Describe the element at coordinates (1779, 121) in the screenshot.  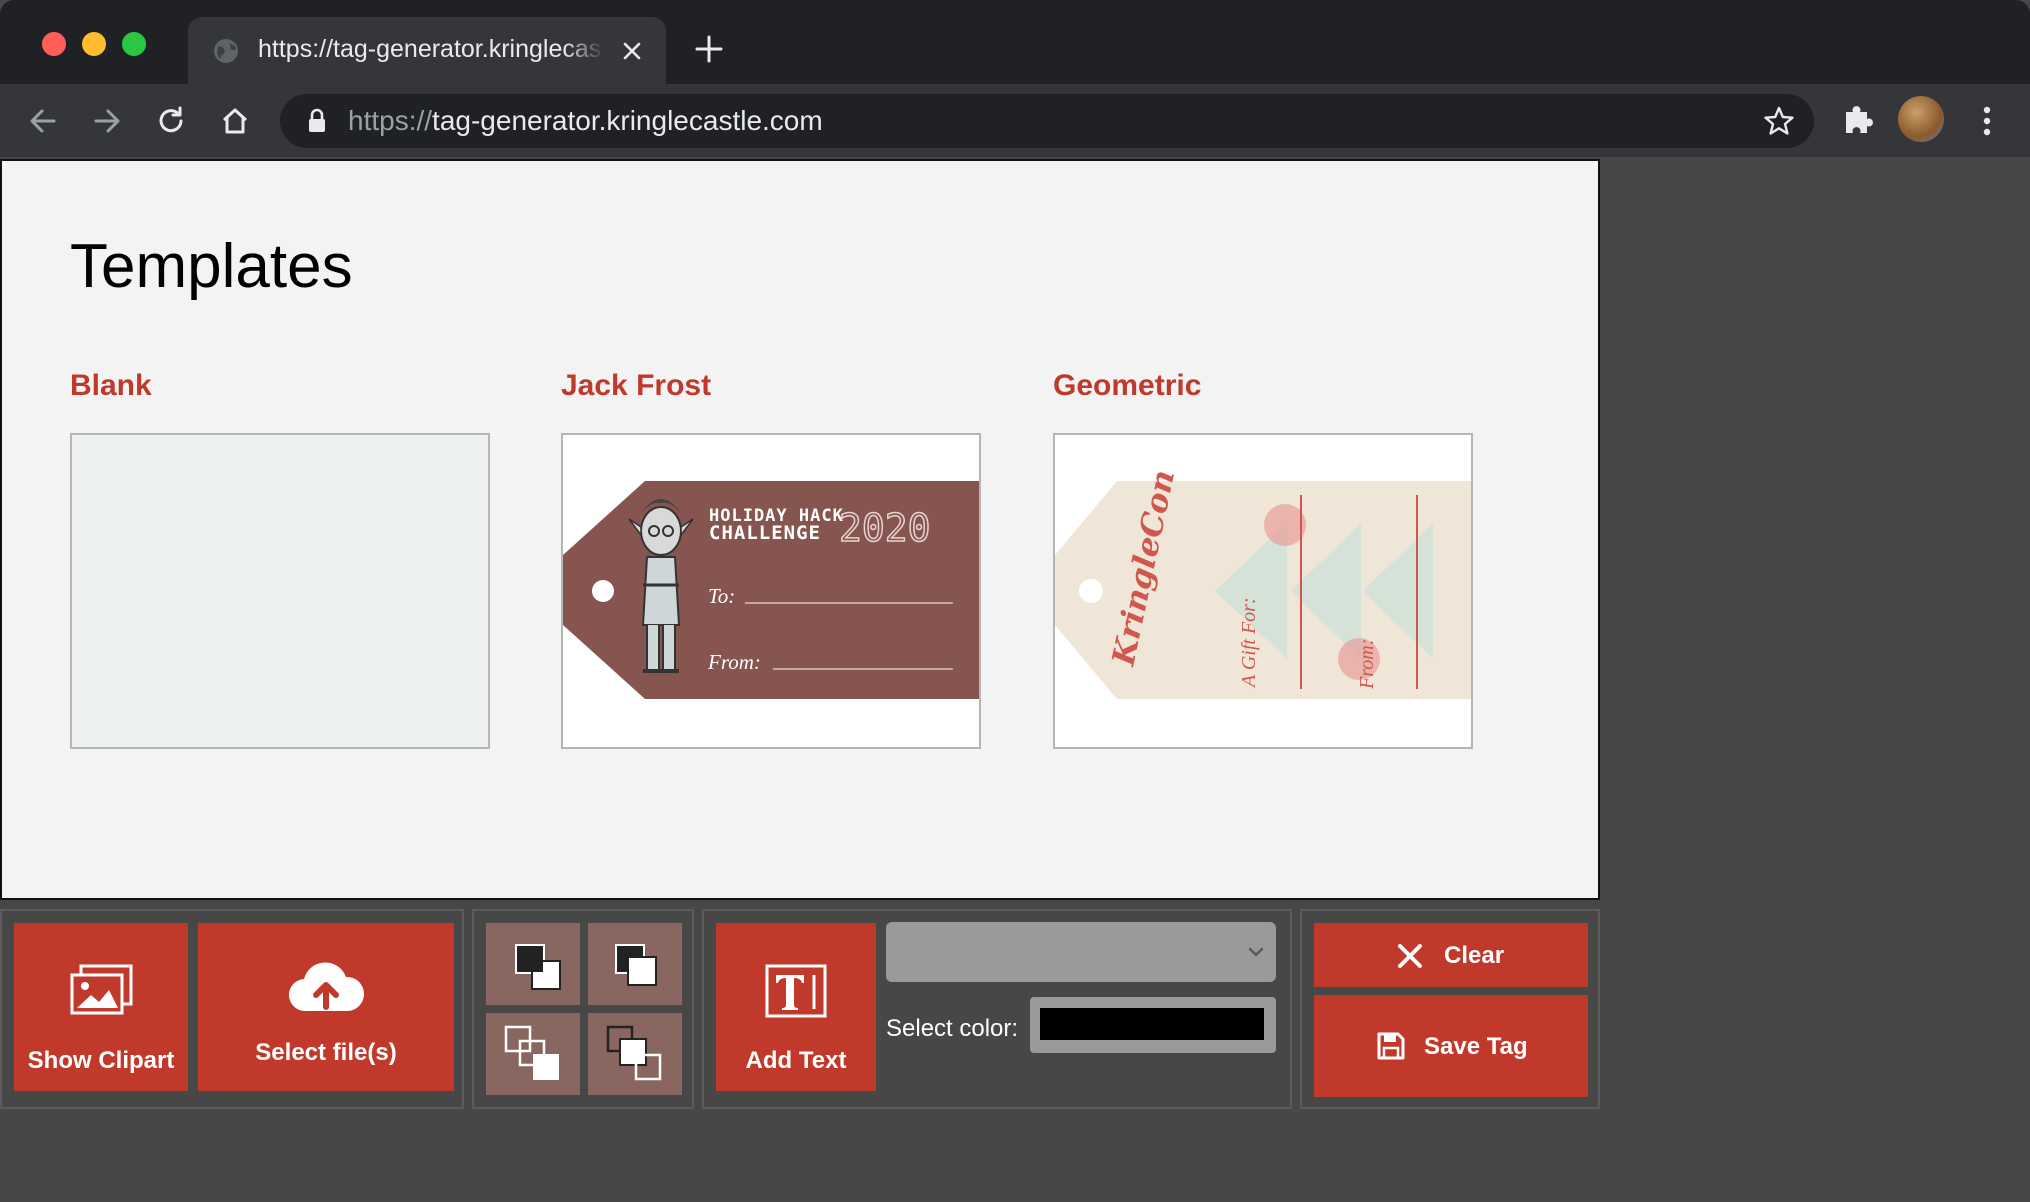
I see `bookmark-star-icon` at that location.